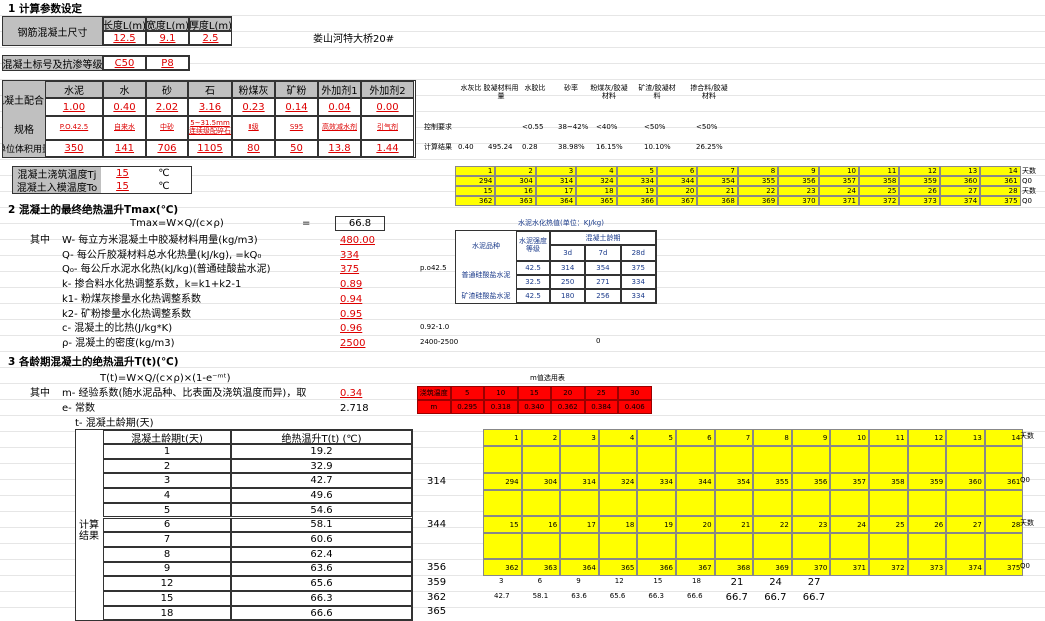 This screenshot has width=1045, height=621. I want to click on param-value: 0.96, so click(351, 329).